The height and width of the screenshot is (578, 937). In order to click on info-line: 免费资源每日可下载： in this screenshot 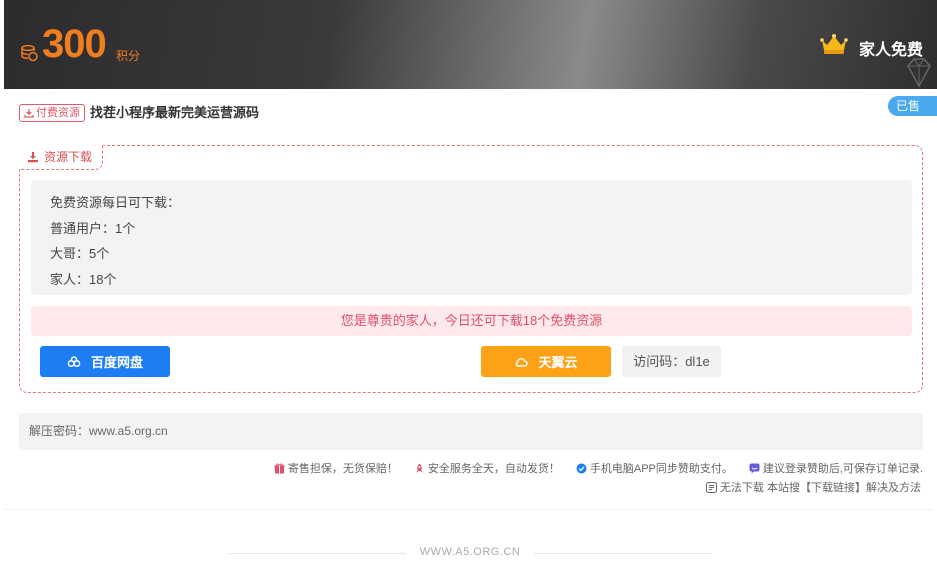, I will do `click(115, 202)`.